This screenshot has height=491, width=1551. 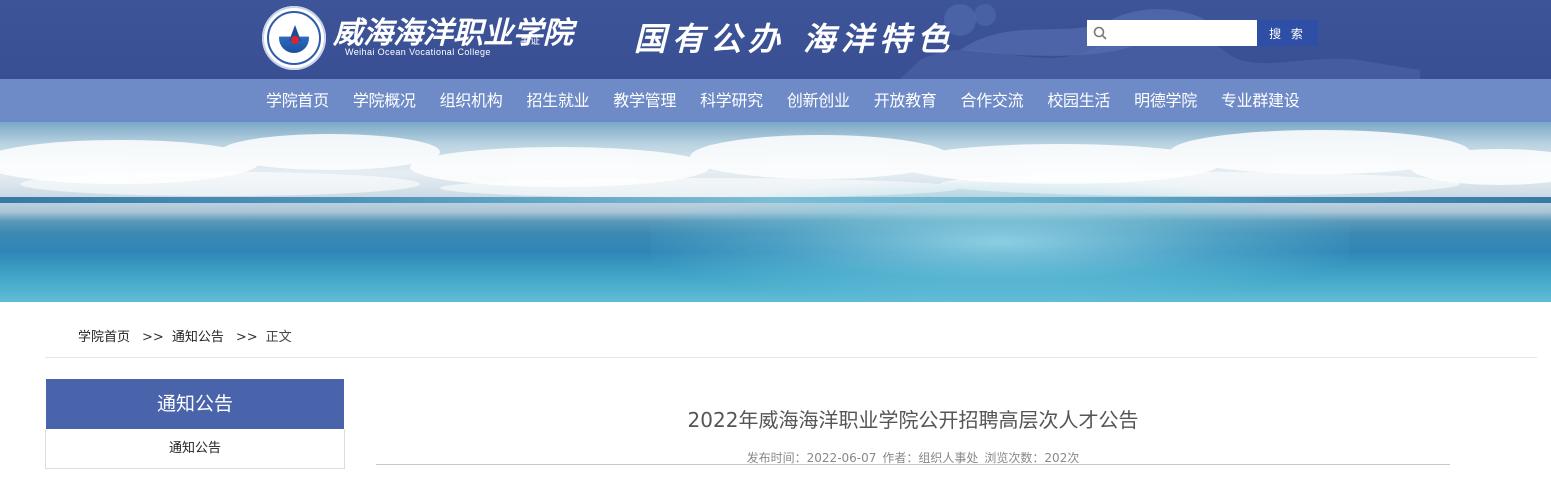 I want to click on nav-item-research: 科学研究, so click(x=731, y=100).